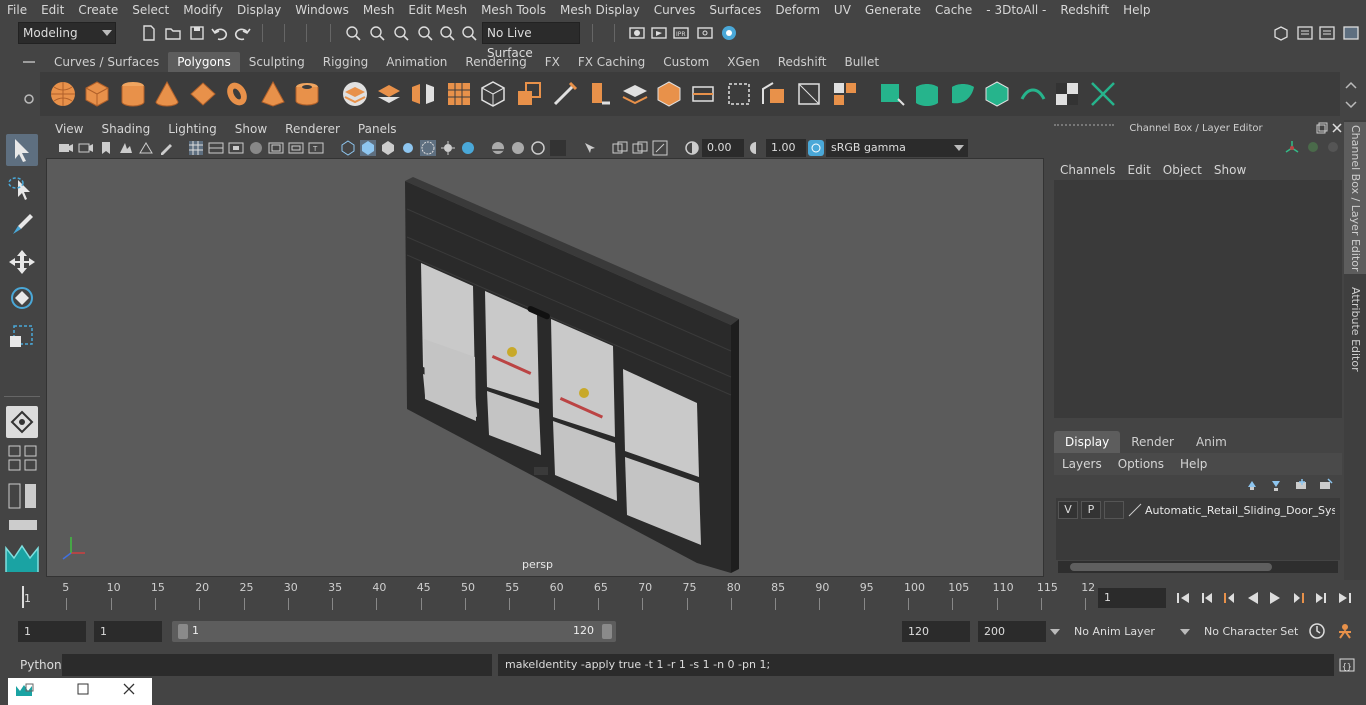  What do you see at coordinates (1275, 598) in the screenshot?
I see `play-forward-icon` at bounding box center [1275, 598].